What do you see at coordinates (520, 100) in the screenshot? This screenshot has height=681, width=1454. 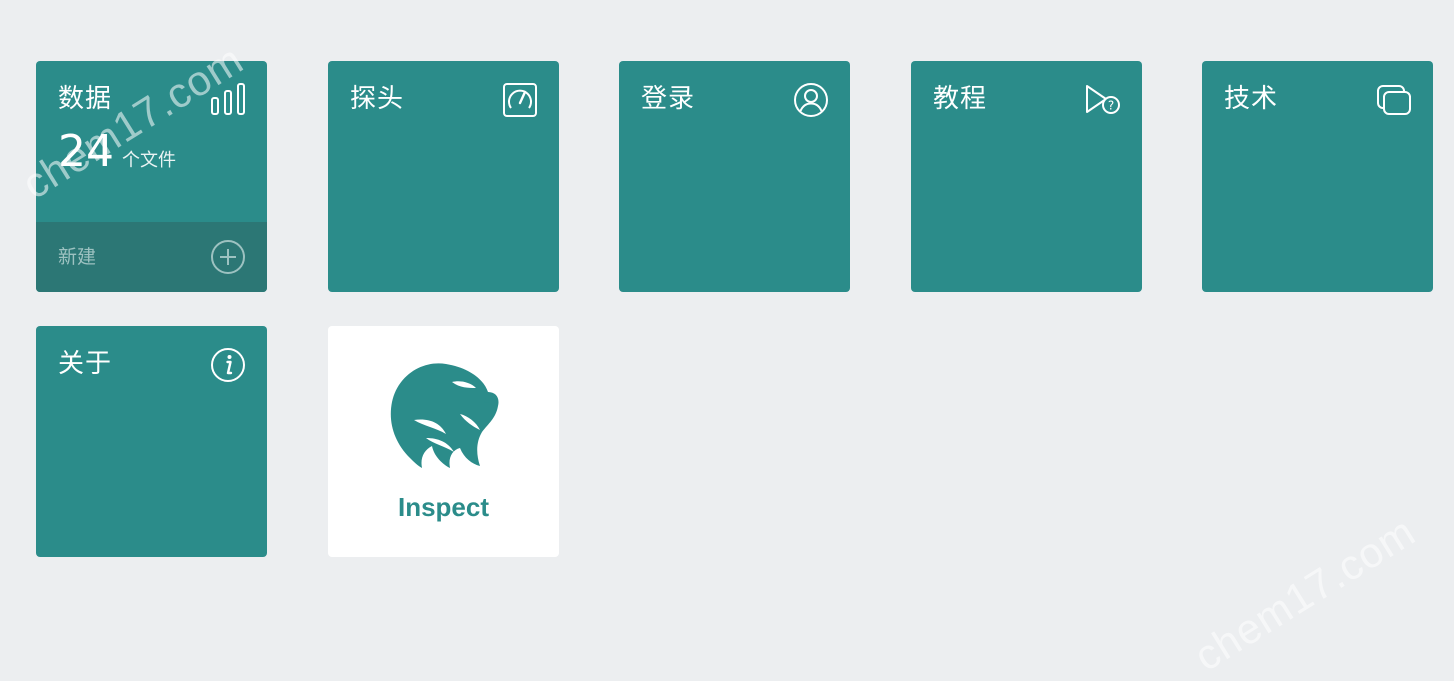 I see `gauge-icon` at bounding box center [520, 100].